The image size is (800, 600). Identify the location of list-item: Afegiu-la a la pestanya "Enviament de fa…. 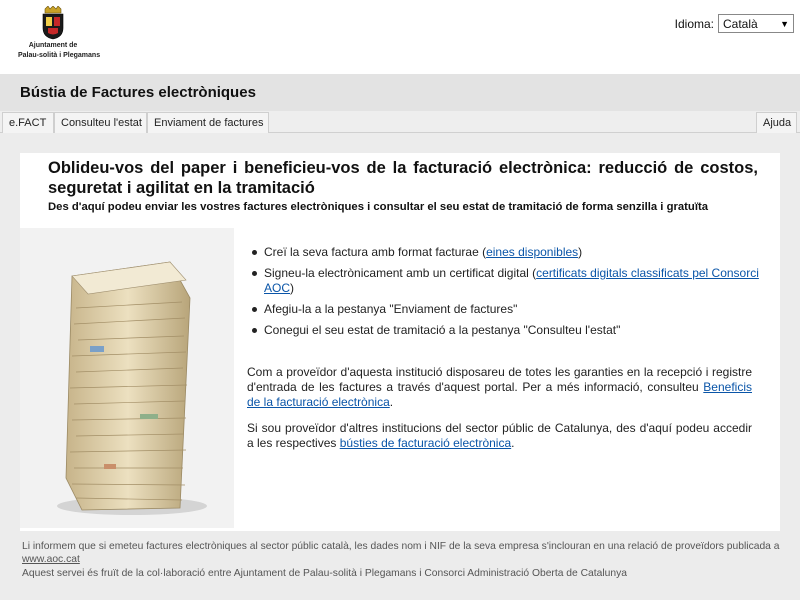
(505, 309).